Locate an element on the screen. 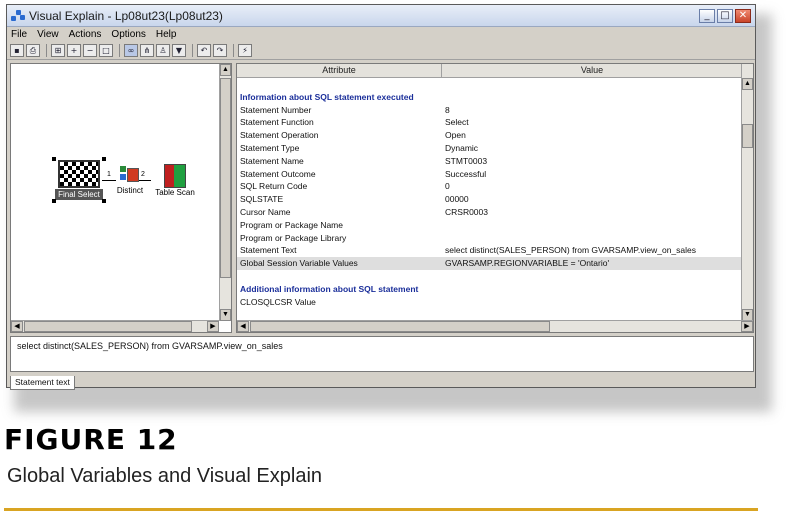 Image resolution: width=791 pixels, height=521 pixels. graph-horizontal-scrollbar: ◀ ▶ is located at coordinates (115, 326).